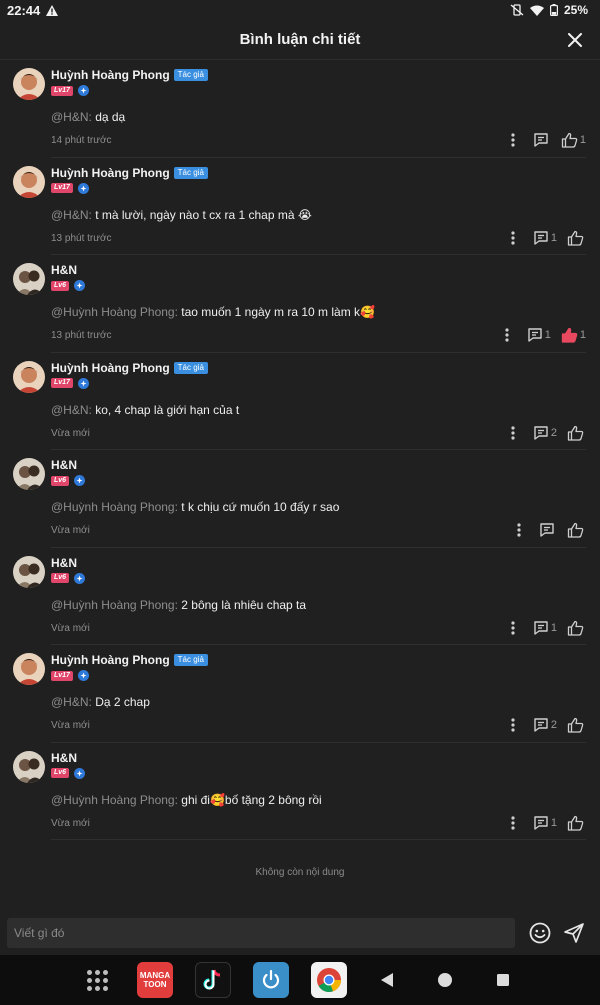 The width and height of the screenshot is (600, 1005). Describe the element at coordinates (541, 237) in the screenshot. I see `comment-icon` at that location.